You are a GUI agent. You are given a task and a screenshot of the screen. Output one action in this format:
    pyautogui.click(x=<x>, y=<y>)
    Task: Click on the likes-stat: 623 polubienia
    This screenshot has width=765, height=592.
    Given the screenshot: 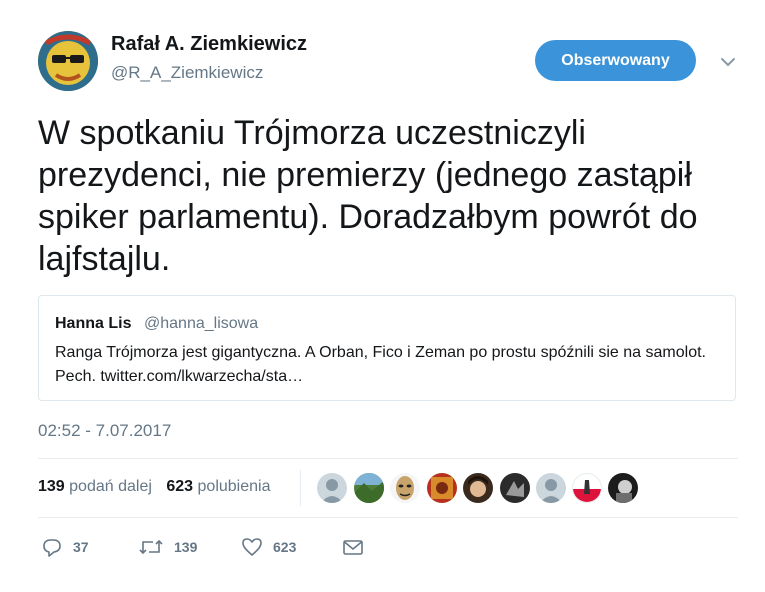 What is the action you would take?
    pyautogui.click(x=218, y=486)
    